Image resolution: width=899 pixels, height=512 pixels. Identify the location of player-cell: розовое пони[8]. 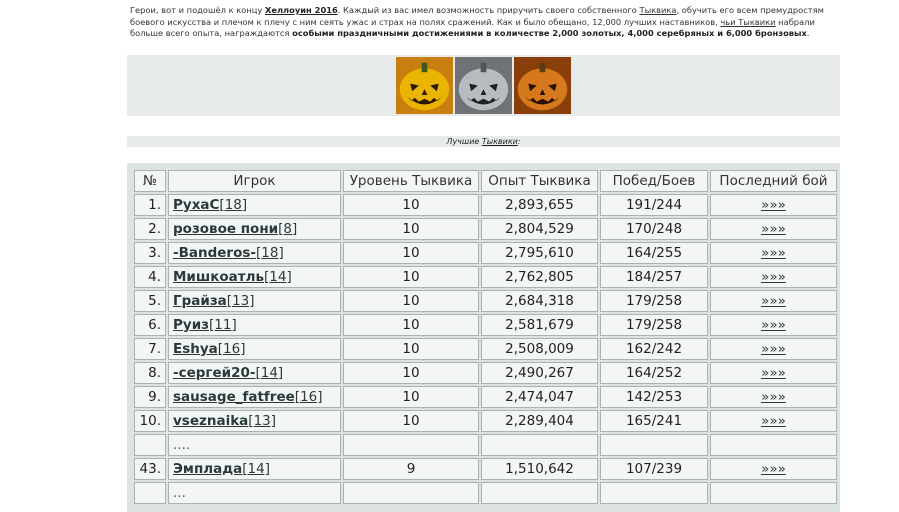
(254, 229).